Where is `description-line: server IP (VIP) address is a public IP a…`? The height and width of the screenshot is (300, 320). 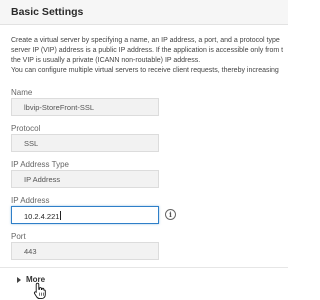 description-line: server IP (VIP) address is a public IP a… is located at coordinates (147, 50).